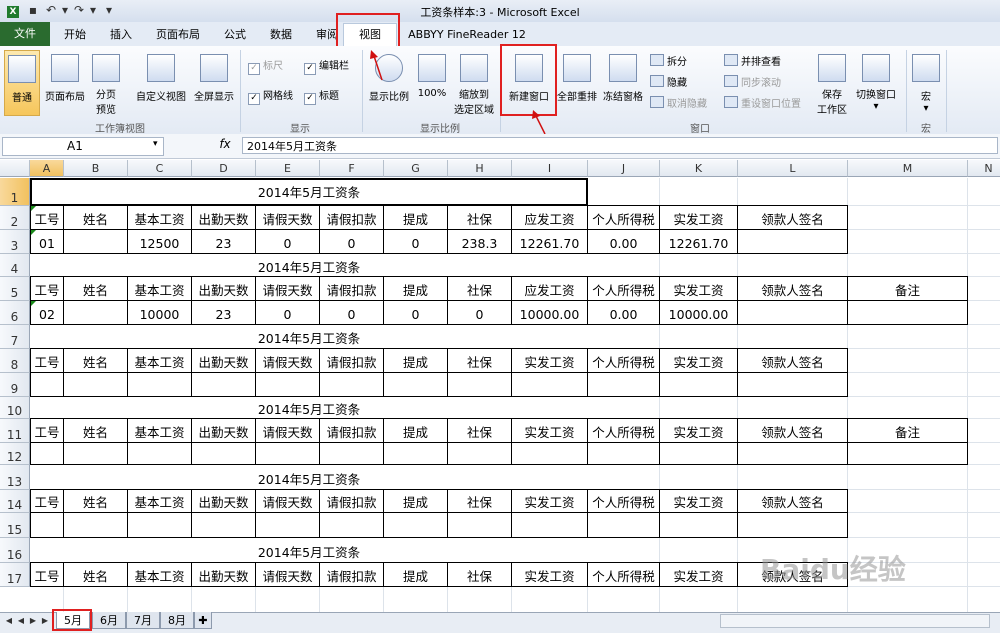 The width and height of the screenshot is (1000, 633). I want to click on data-cell: 0.00, so click(624, 242).